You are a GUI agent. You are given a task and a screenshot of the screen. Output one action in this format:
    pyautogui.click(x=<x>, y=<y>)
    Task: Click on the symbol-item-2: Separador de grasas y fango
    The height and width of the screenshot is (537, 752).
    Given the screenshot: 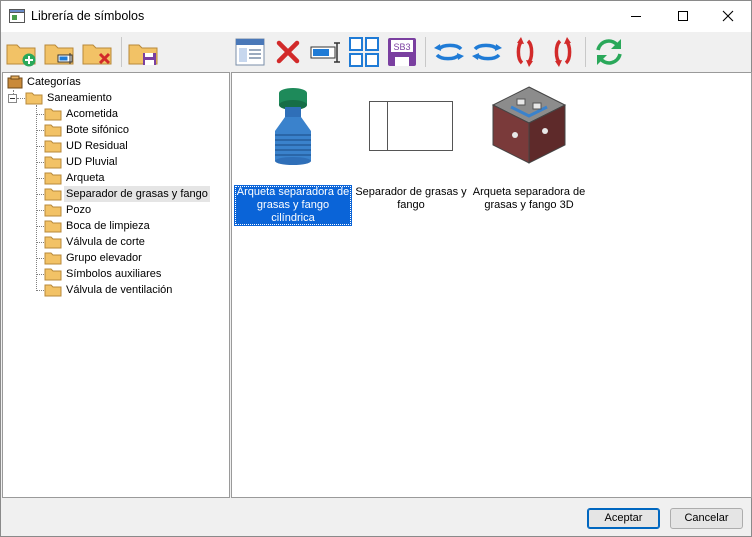 What is the action you would take?
    pyautogui.click(x=411, y=153)
    